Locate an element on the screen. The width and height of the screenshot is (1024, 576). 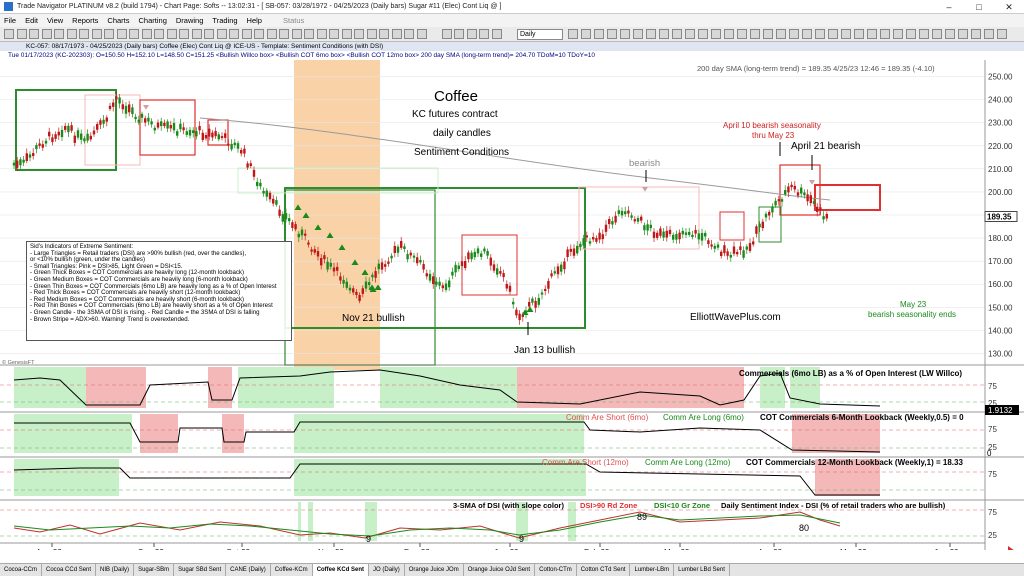
chart-tab: Cocoa-CCm is located at coordinates (21, 570).